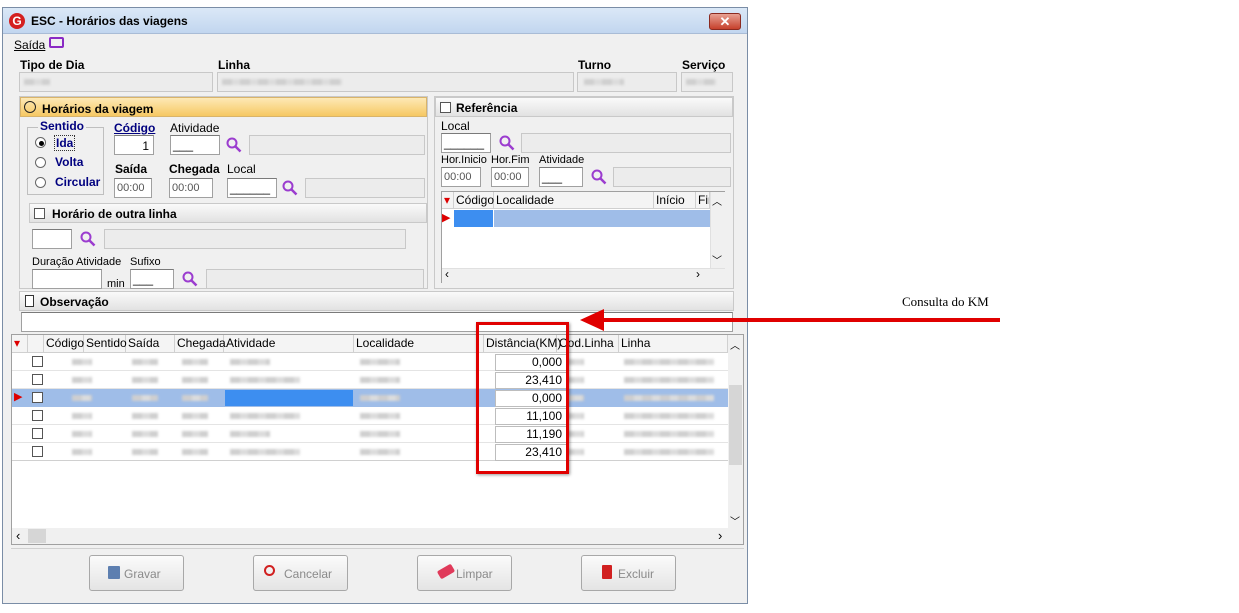 This screenshot has width=1239, height=613. Describe the element at coordinates (133, 188) in the screenshot. I see `saida-input: 00:00` at that location.